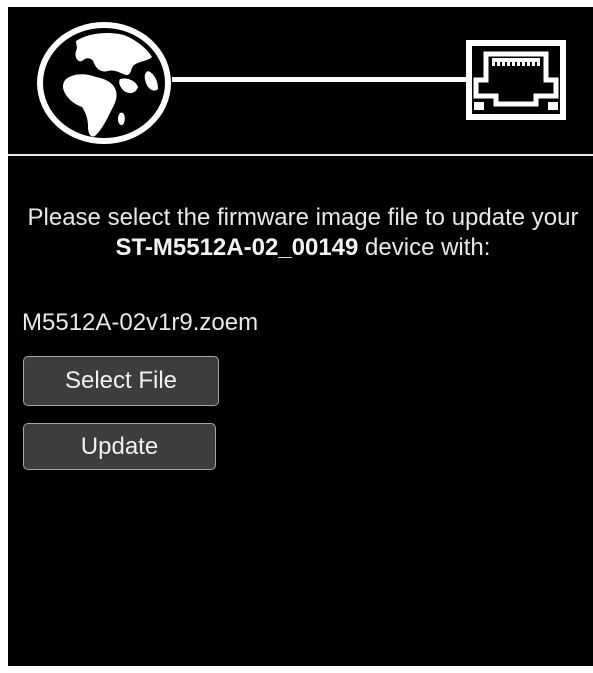  Describe the element at coordinates (516, 80) in the screenshot. I see `ethernet-port-icon` at that location.